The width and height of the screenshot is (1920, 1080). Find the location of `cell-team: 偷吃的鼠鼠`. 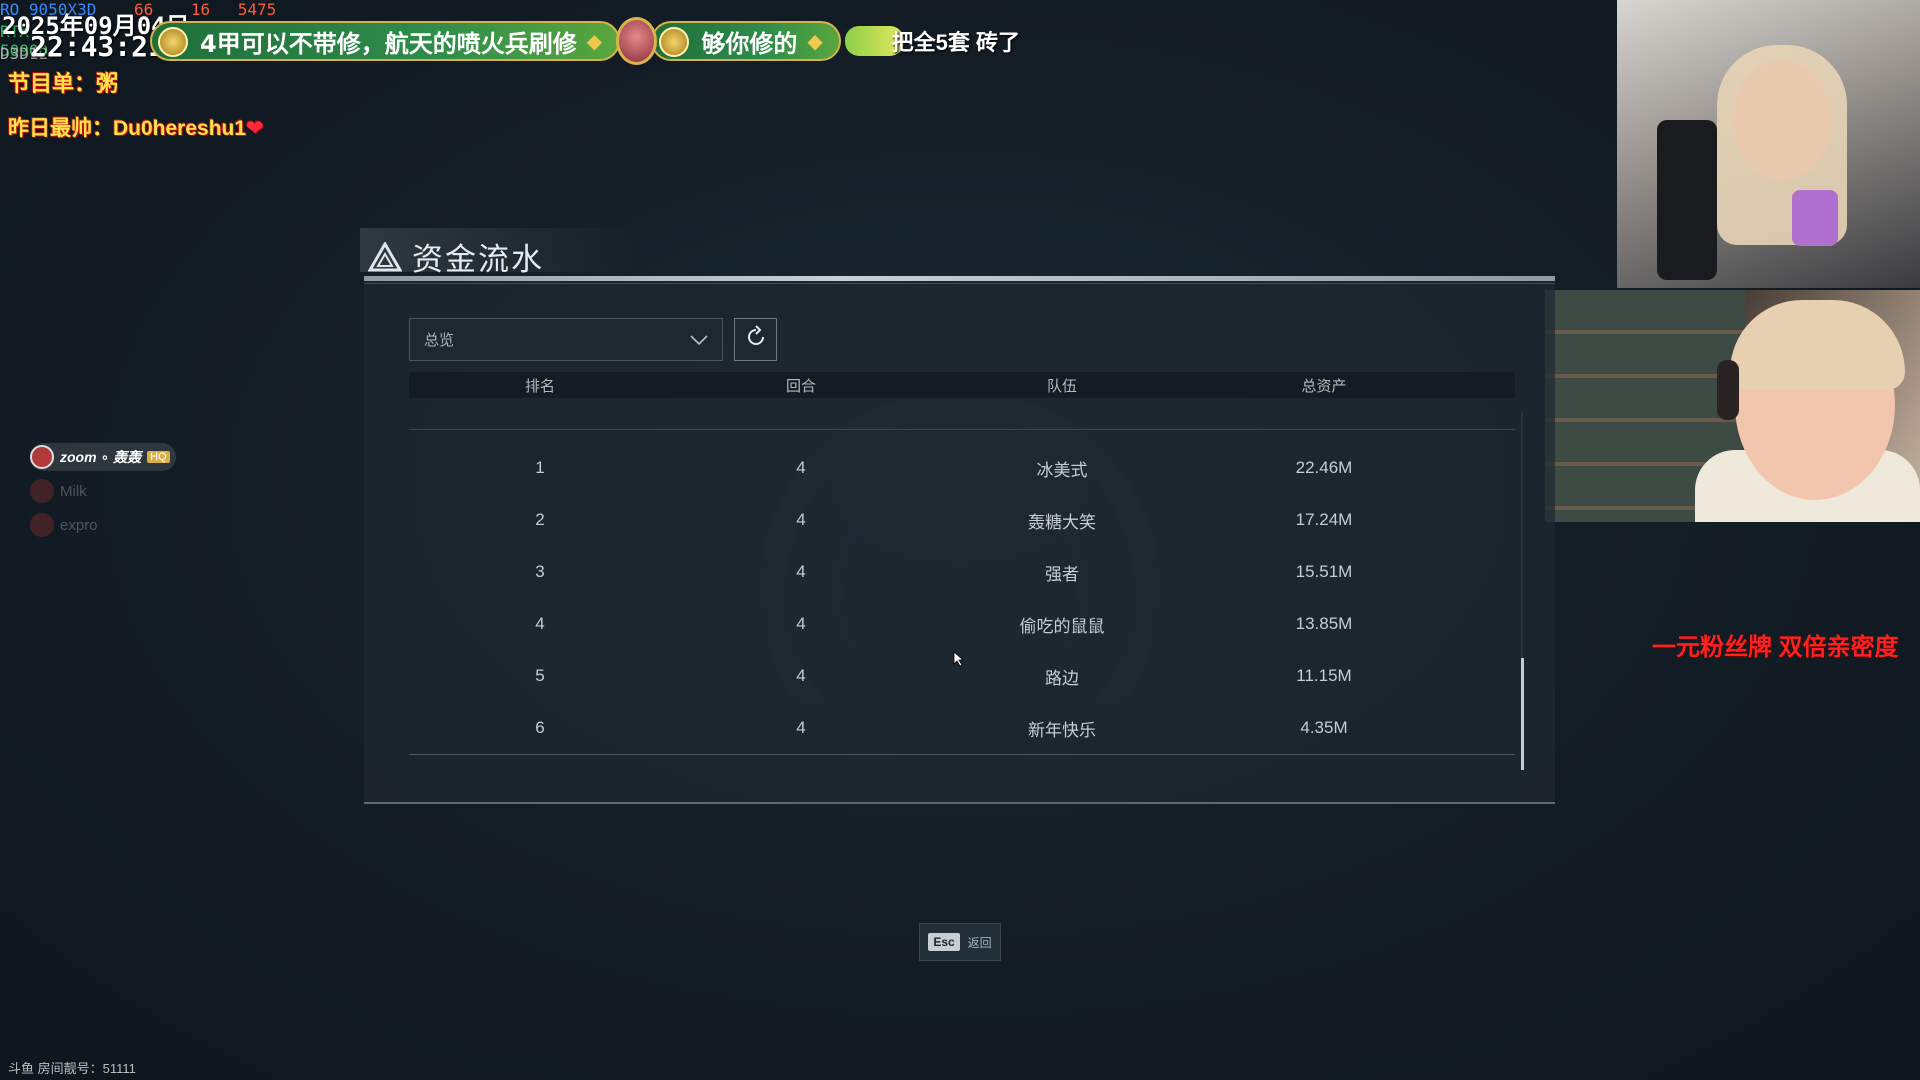

cell-team: 偷吃的鼠鼠 is located at coordinates (1062, 626).